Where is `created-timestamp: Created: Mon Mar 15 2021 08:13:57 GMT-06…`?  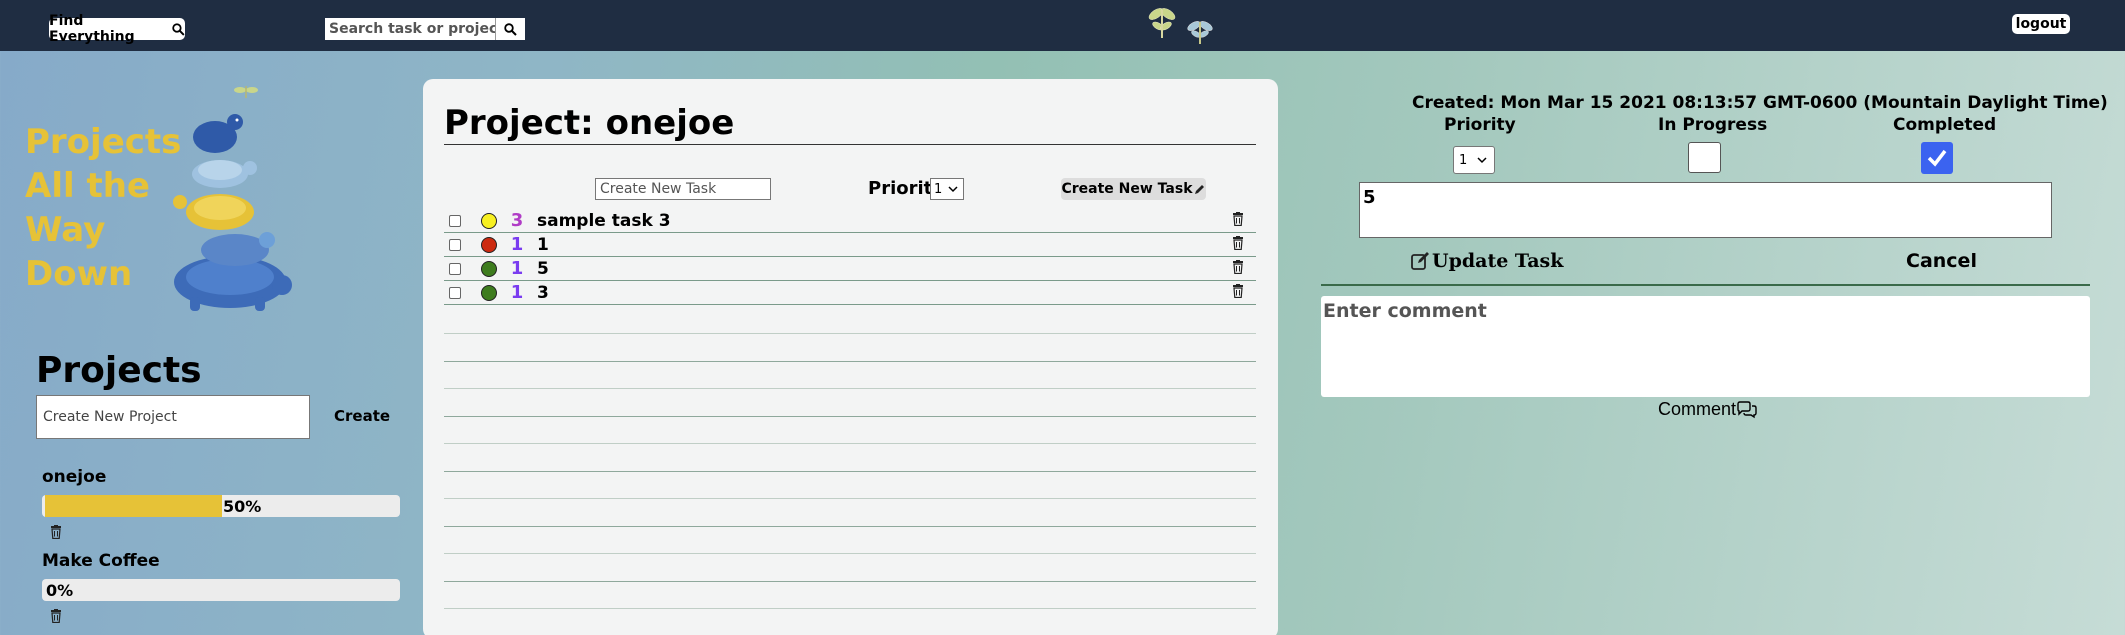
created-timestamp: Created: Mon Mar 15 2021 08:13:57 GMT-06… is located at coordinates (1760, 103).